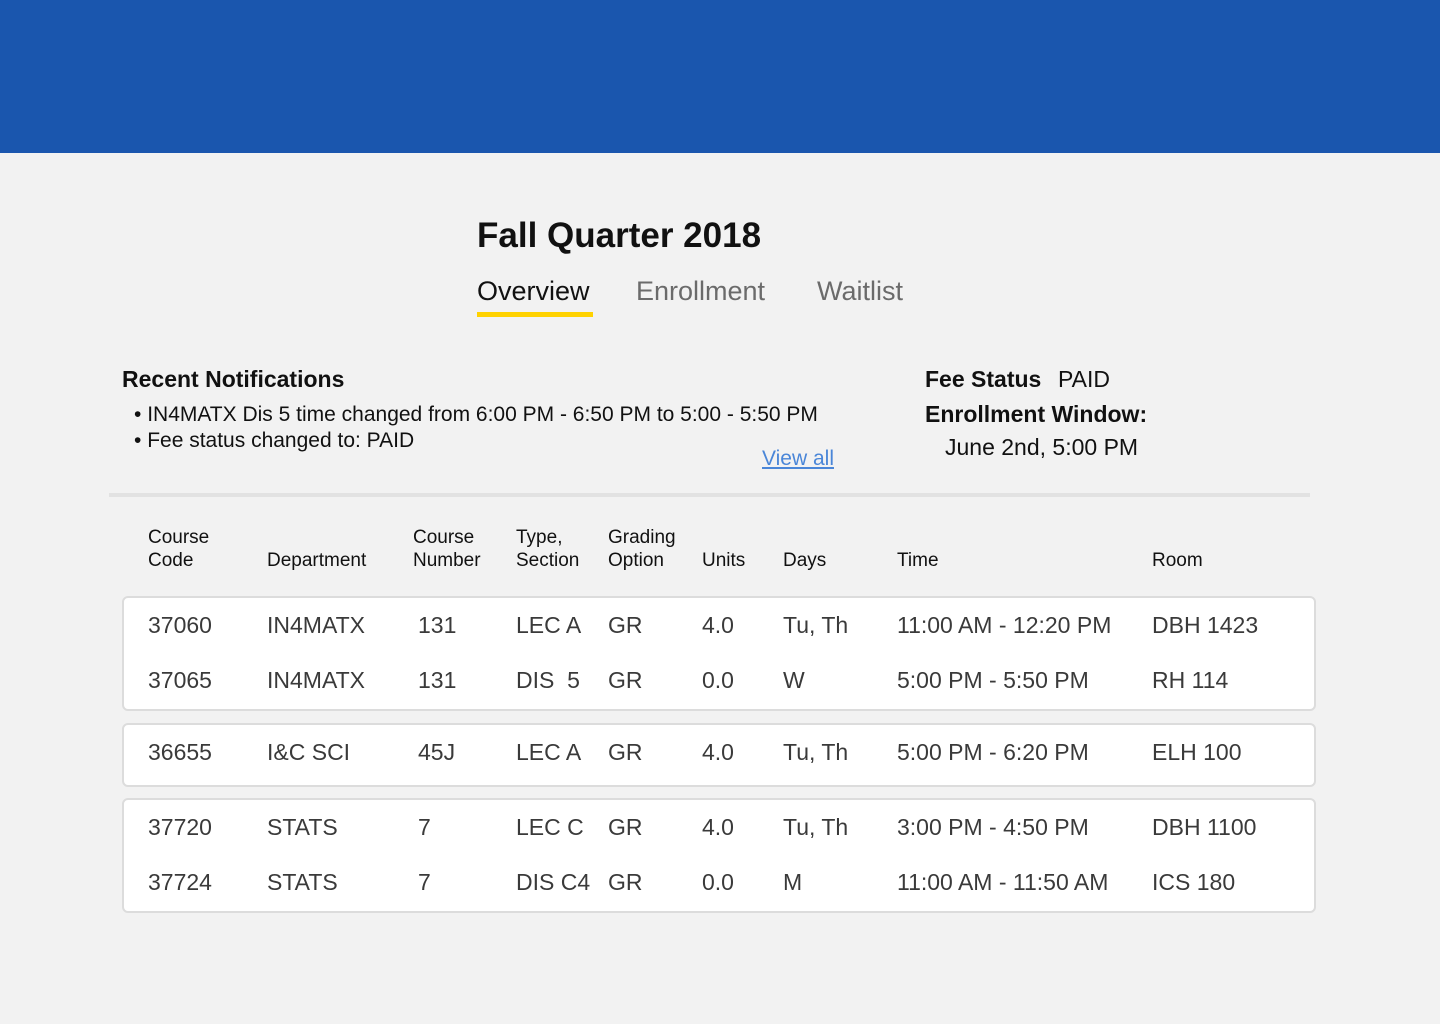  What do you see at coordinates (1197, 752) in the screenshot?
I see `cell-room: ELH 100` at bounding box center [1197, 752].